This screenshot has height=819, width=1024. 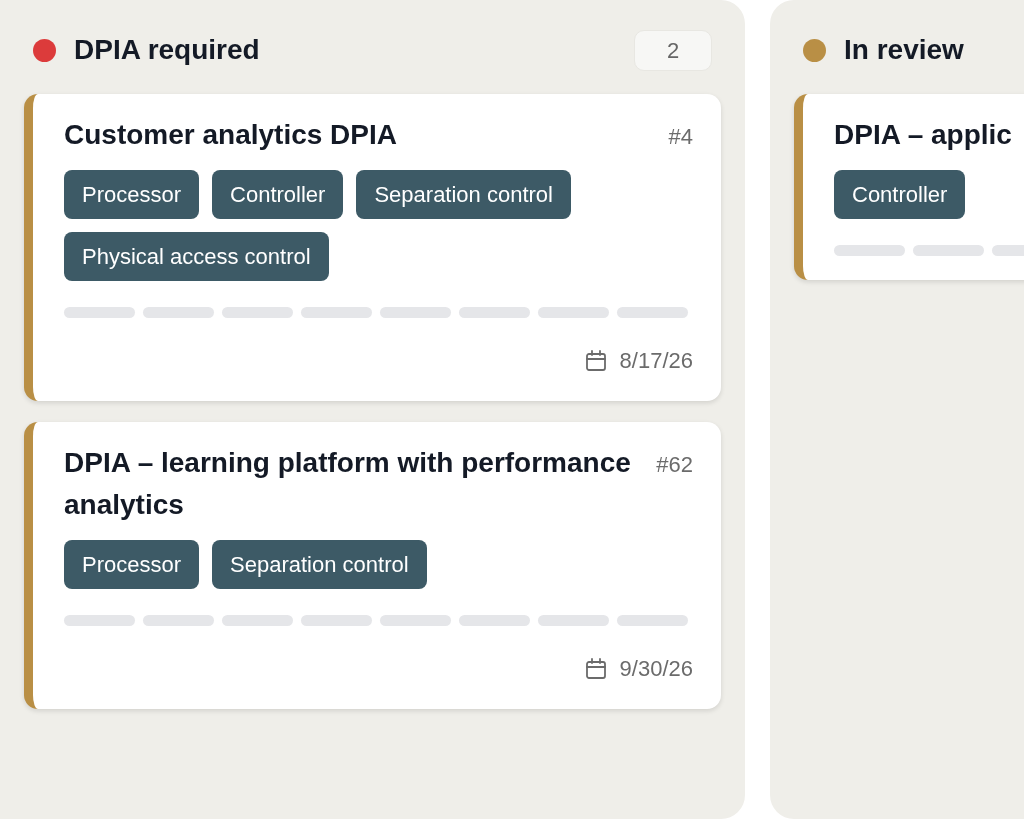 I want to click on task-card: DPIA – applic Controller, so click(x=909, y=187).